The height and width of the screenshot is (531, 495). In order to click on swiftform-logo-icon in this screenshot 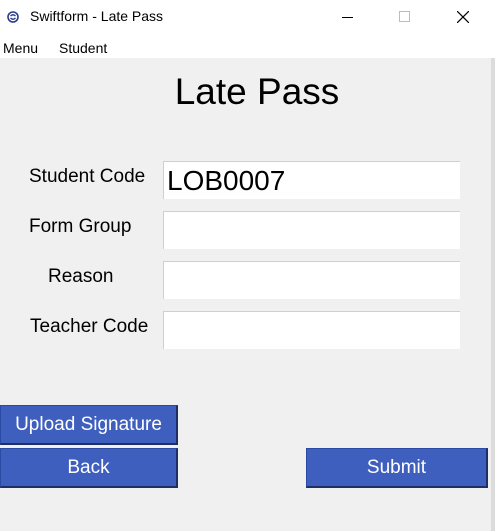, I will do `click(13, 16)`.